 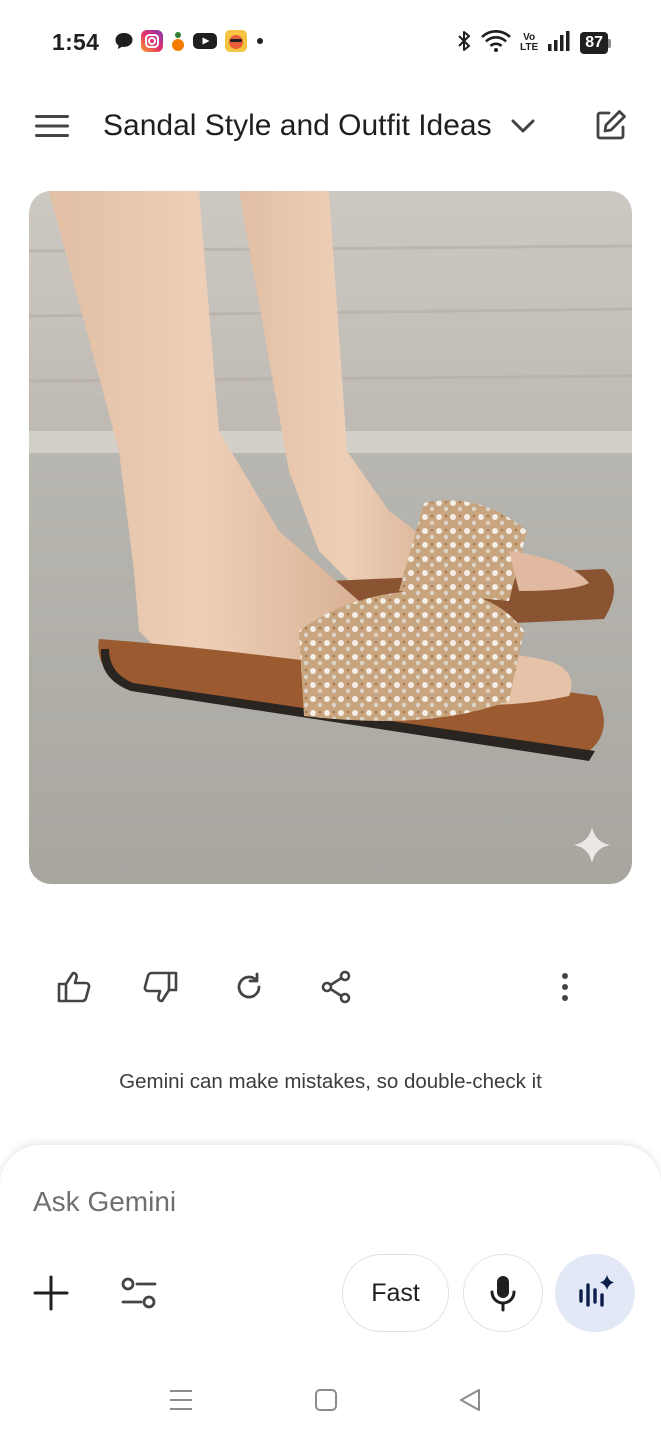 What do you see at coordinates (297, 125) in the screenshot?
I see `page-title: Sandal Style and Outfit Ideas` at bounding box center [297, 125].